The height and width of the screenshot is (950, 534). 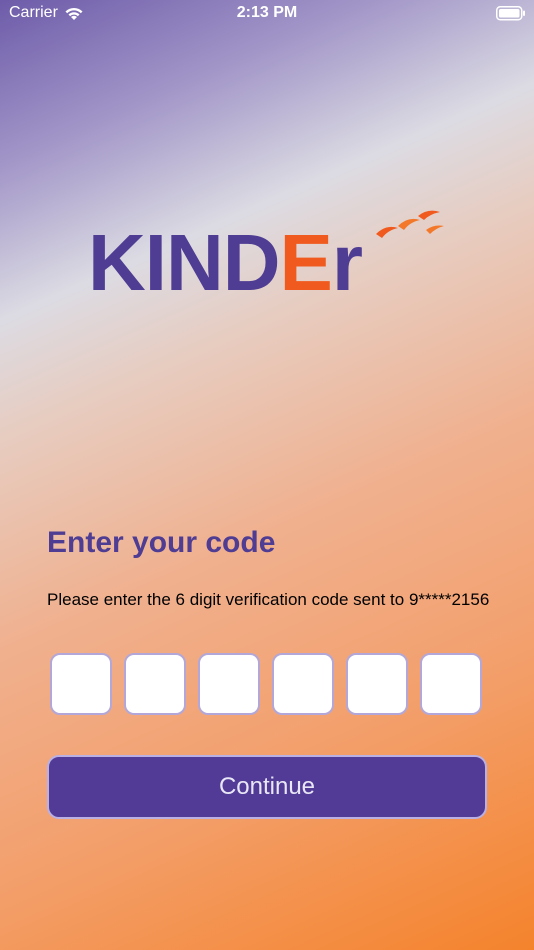 I want to click on code-digit-3-input, so click(x=229, y=684).